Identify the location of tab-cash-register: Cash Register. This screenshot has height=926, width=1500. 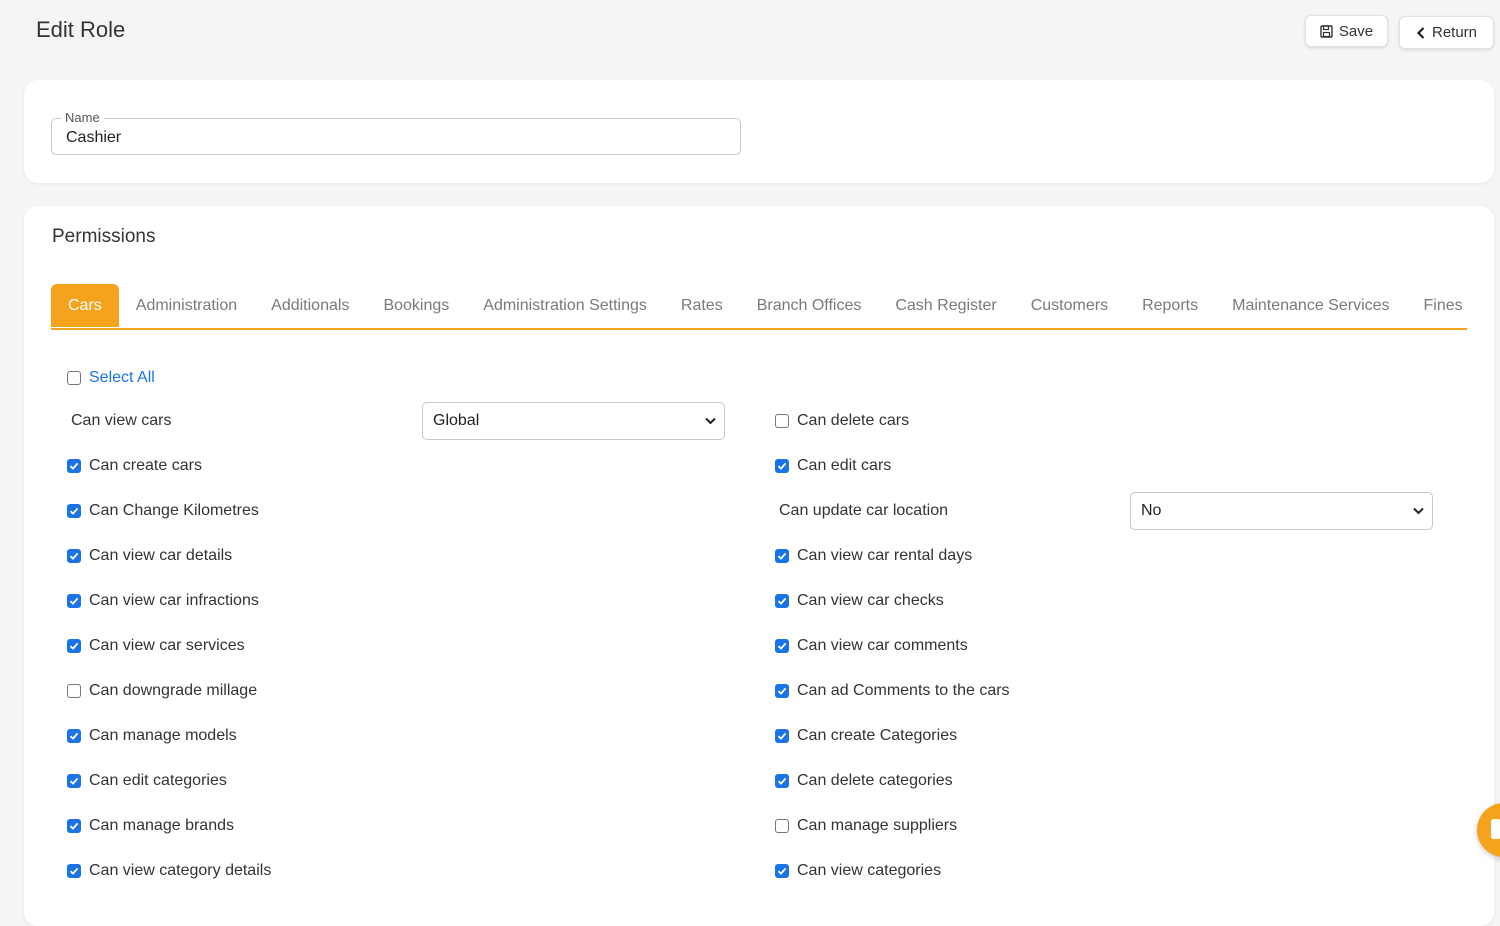
(945, 305).